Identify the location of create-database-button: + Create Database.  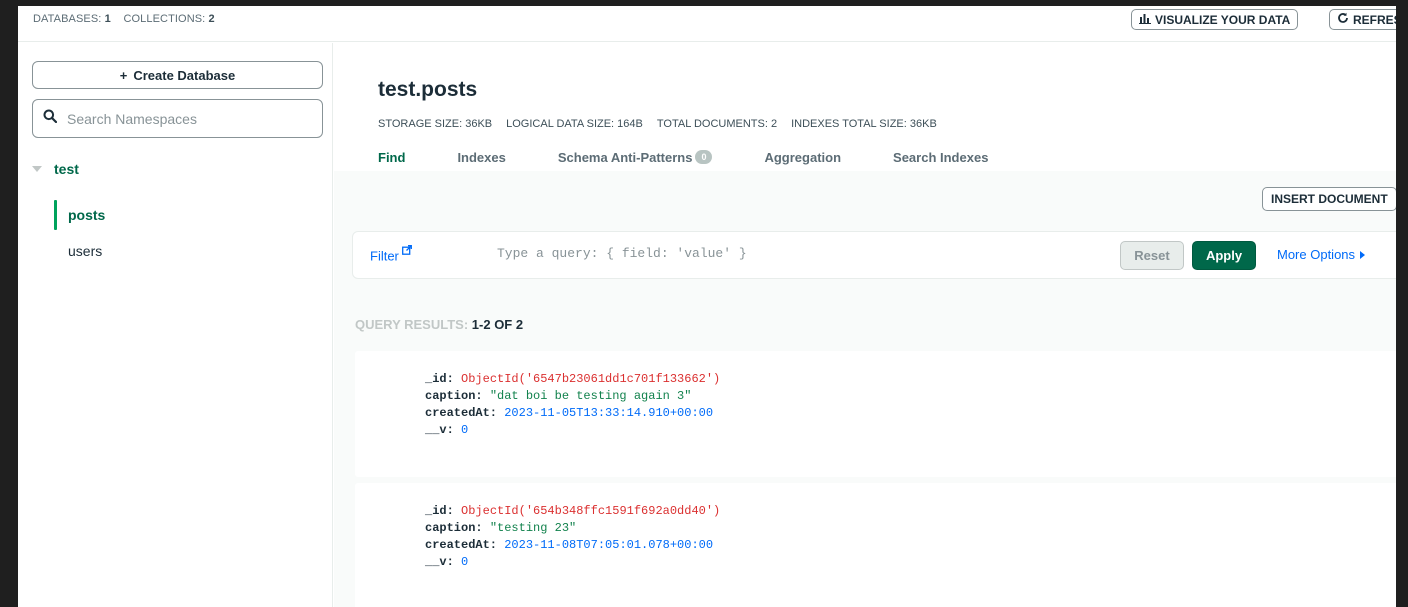
(177, 75).